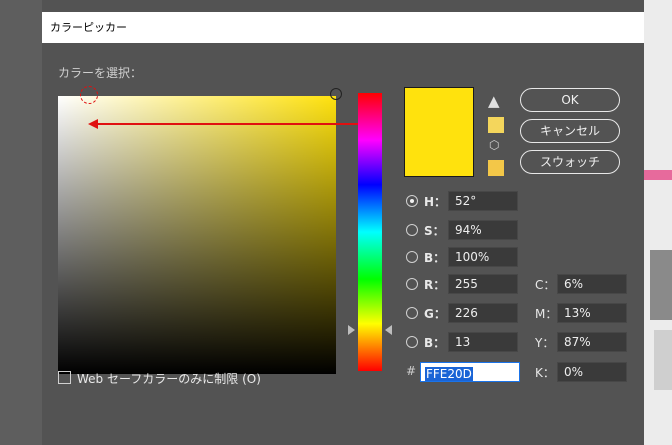  What do you see at coordinates (496, 125) in the screenshot?
I see `out-of-gamut-swatch` at bounding box center [496, 125].